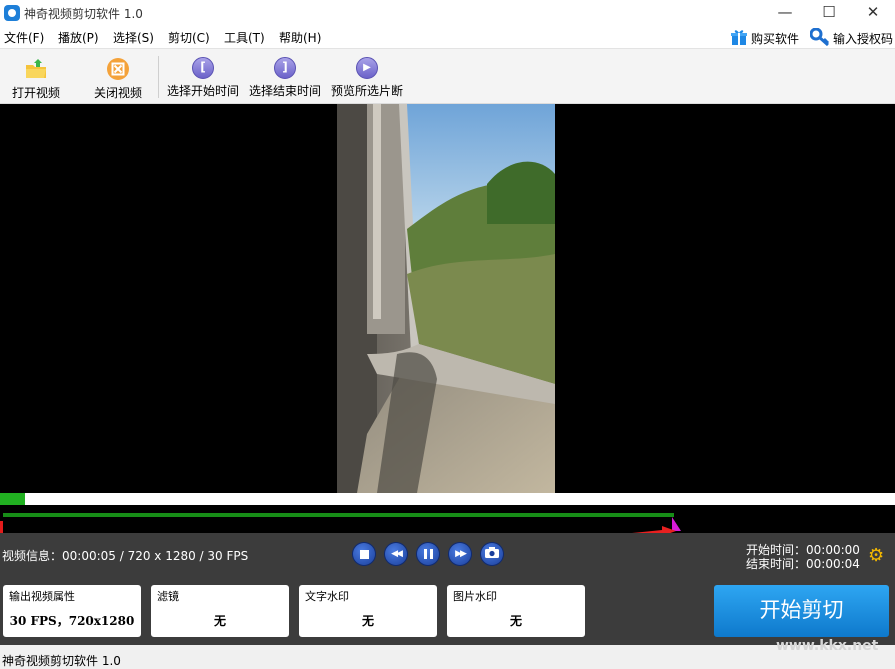 The width and height of the screenshot is (895, 669). What do you see at coordinates (447, 499) in the screenshot?
I see `playback-progress-bar` at bounding box center [447, 499].